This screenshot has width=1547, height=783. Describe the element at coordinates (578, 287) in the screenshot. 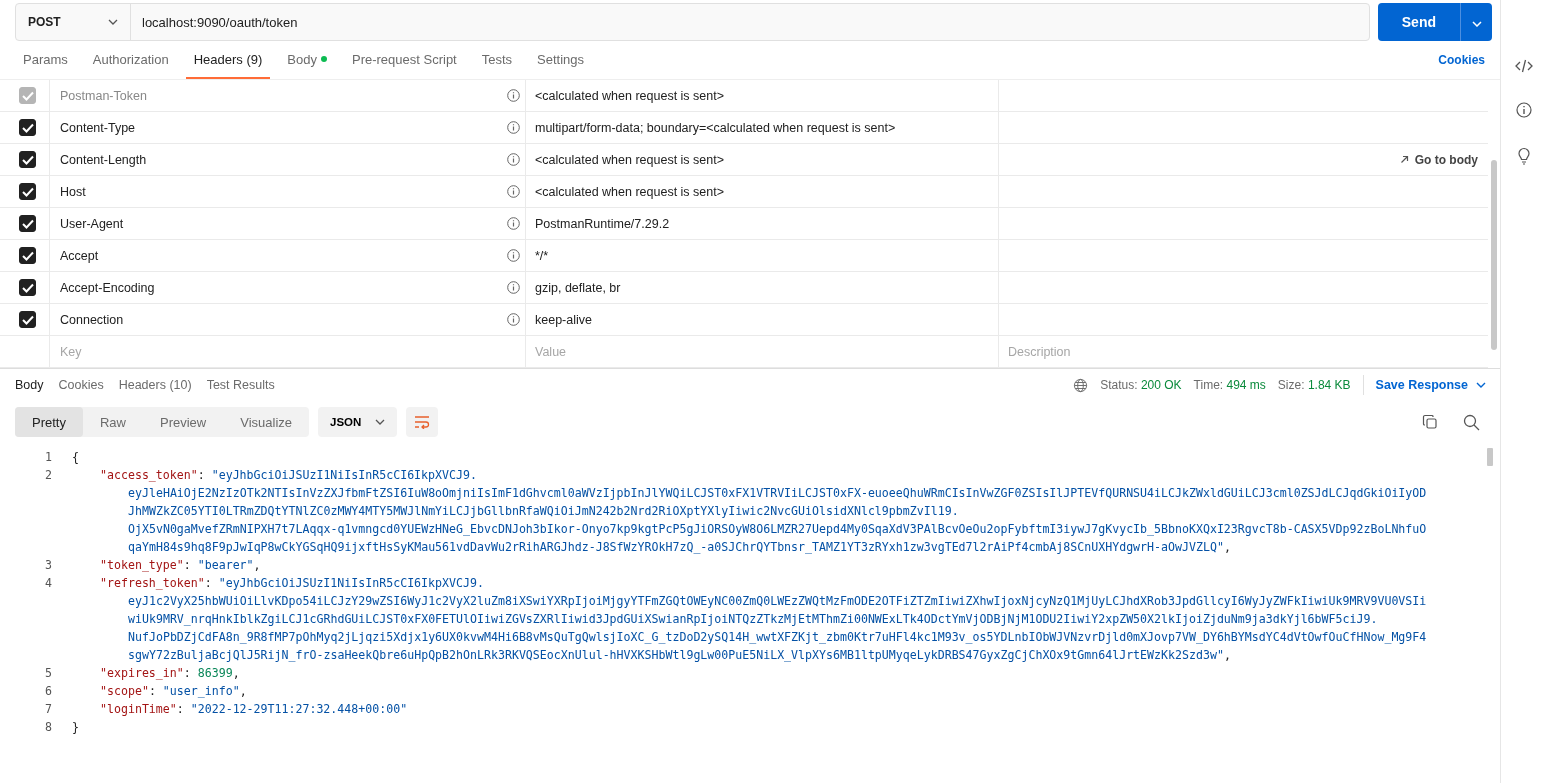

I see `header-value: gzip, deflate, br` at that location.